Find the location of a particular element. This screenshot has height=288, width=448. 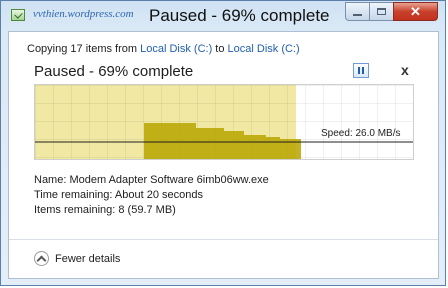

status-heading: Paused - 69% complete is located at coordinates (114, 71).